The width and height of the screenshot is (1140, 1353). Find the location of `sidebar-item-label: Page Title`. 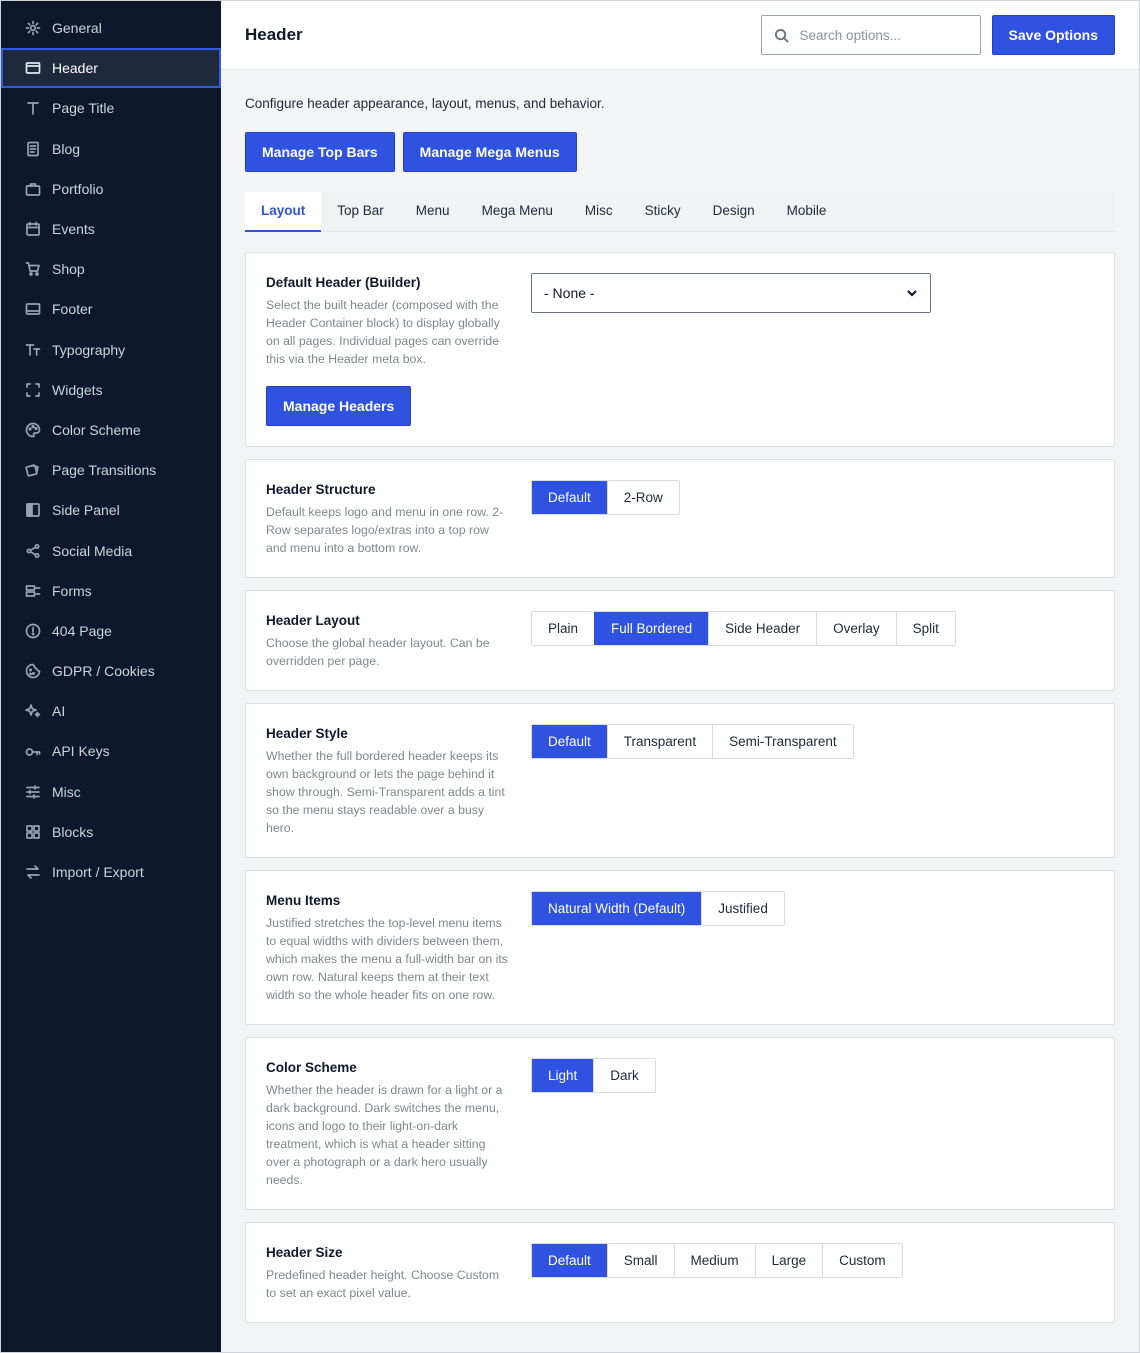

sidebar-item-label: Page Title is located at coordinates (83, 108).